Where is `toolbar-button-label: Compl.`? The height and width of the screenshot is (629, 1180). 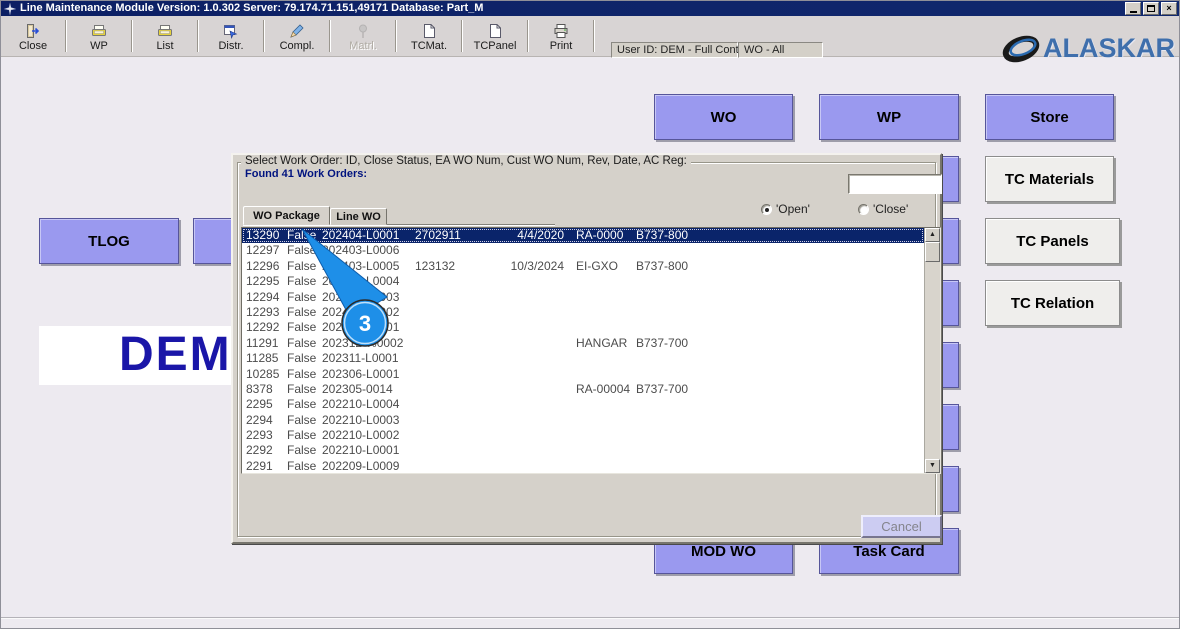 toolbar-button-label: Compl. is located at coordinates (297, 45).